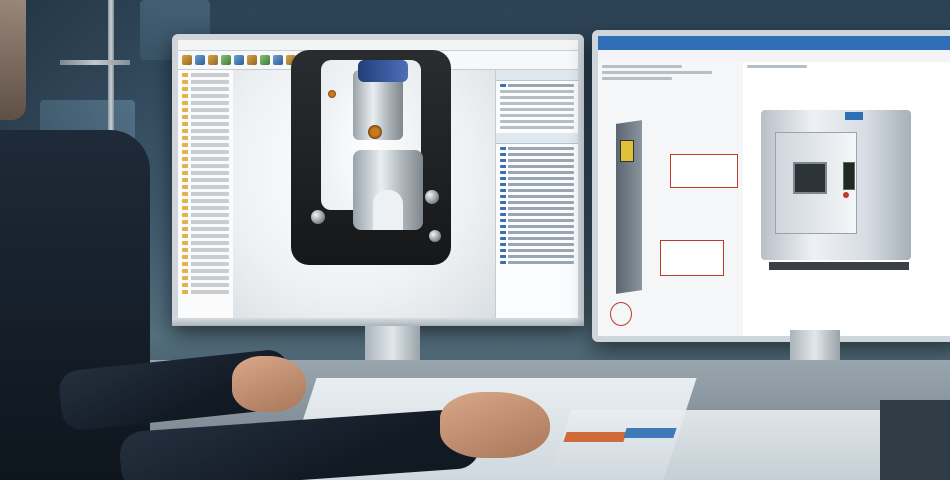 Image resolution: width=950 pixels, height=480 pixels. What do you see at coordinates (278, 60) in the screenshot?
I see `view-icon` at bounding box center [278, 60].